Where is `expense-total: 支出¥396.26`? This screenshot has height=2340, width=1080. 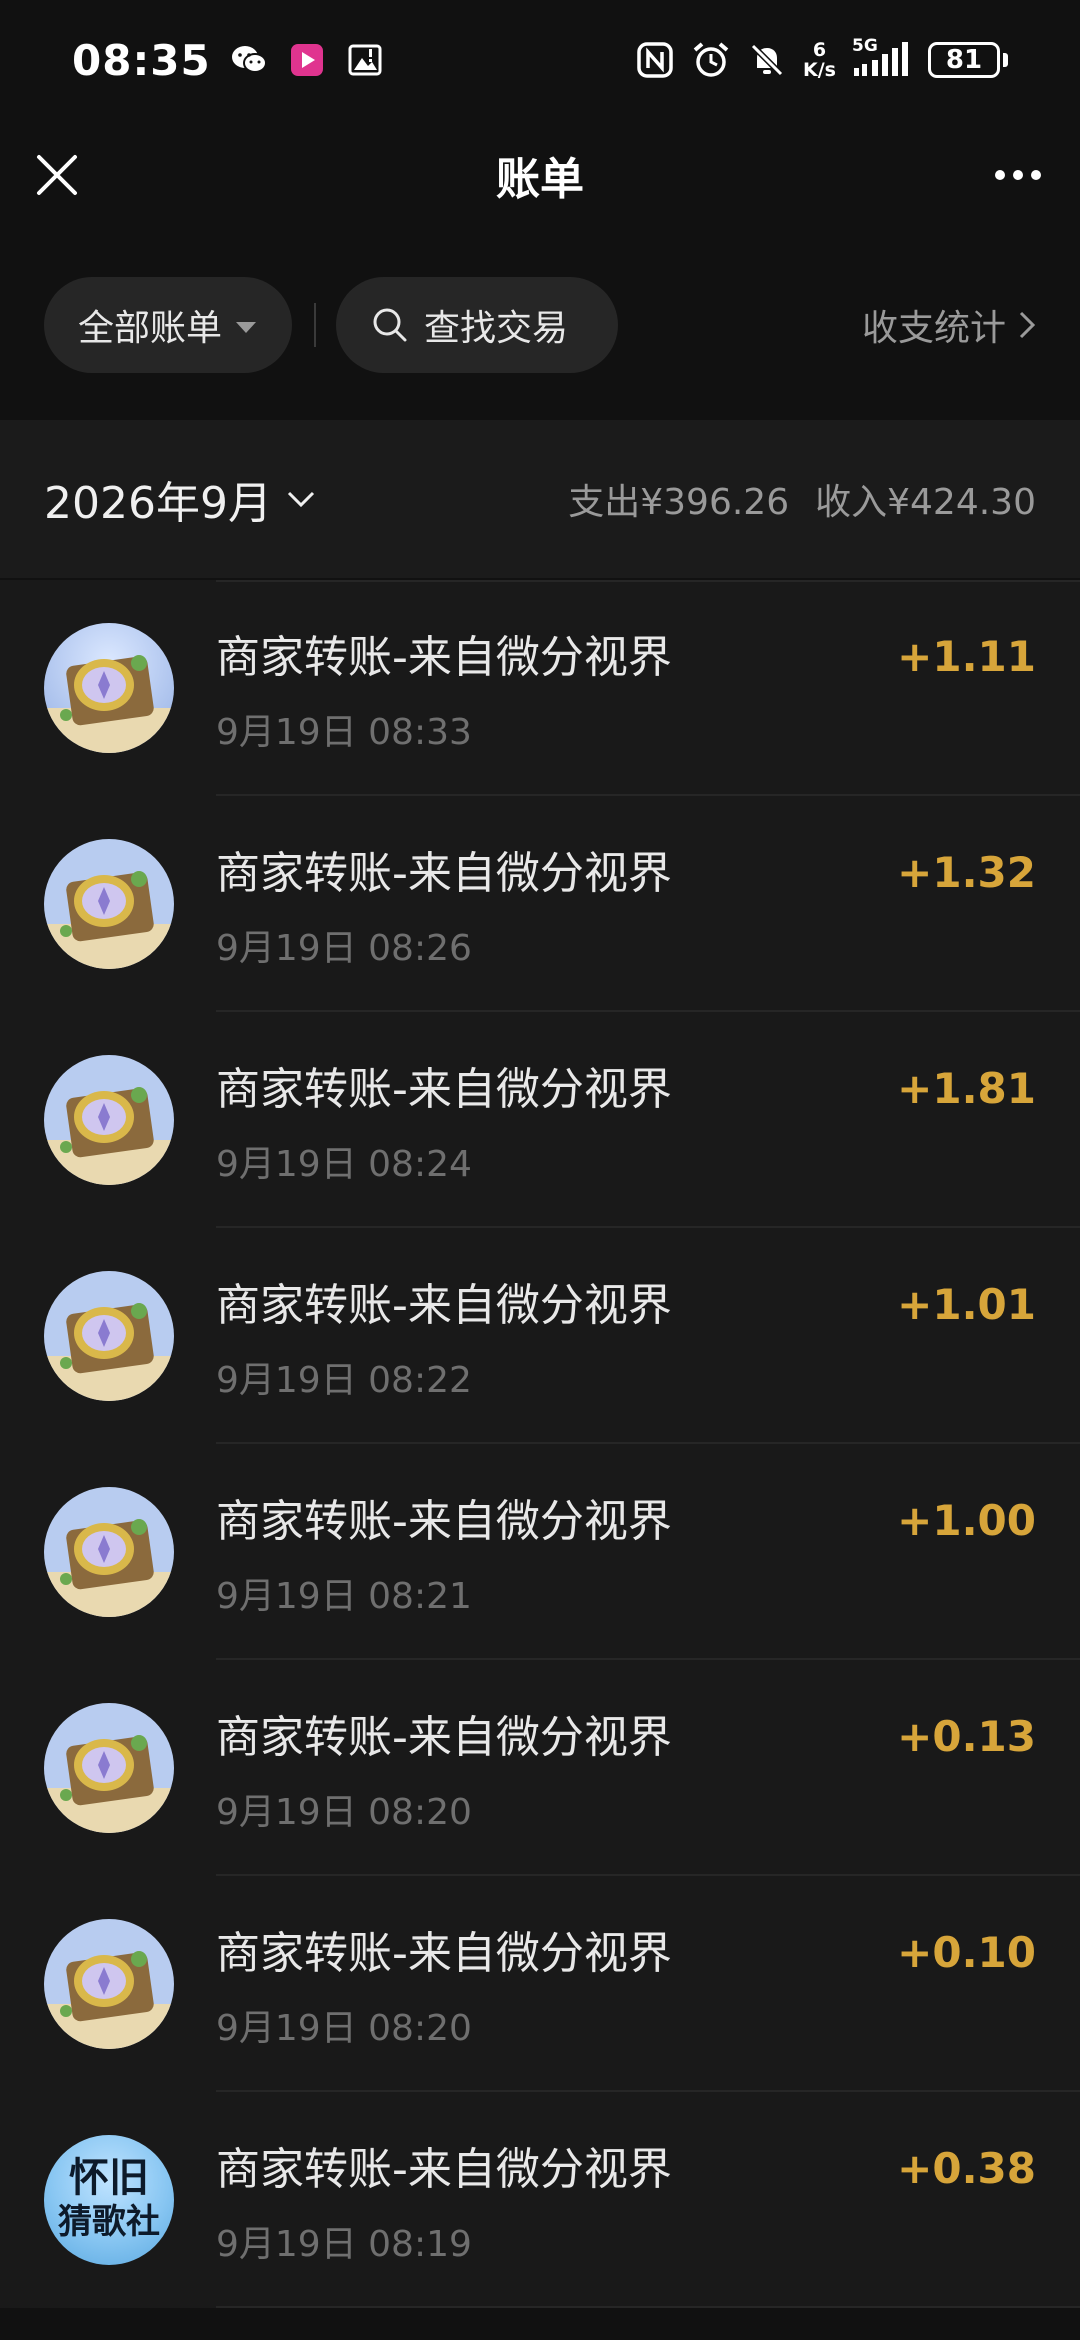
expense-total: 支出¥396.26 is located at coordinates (679, 502).